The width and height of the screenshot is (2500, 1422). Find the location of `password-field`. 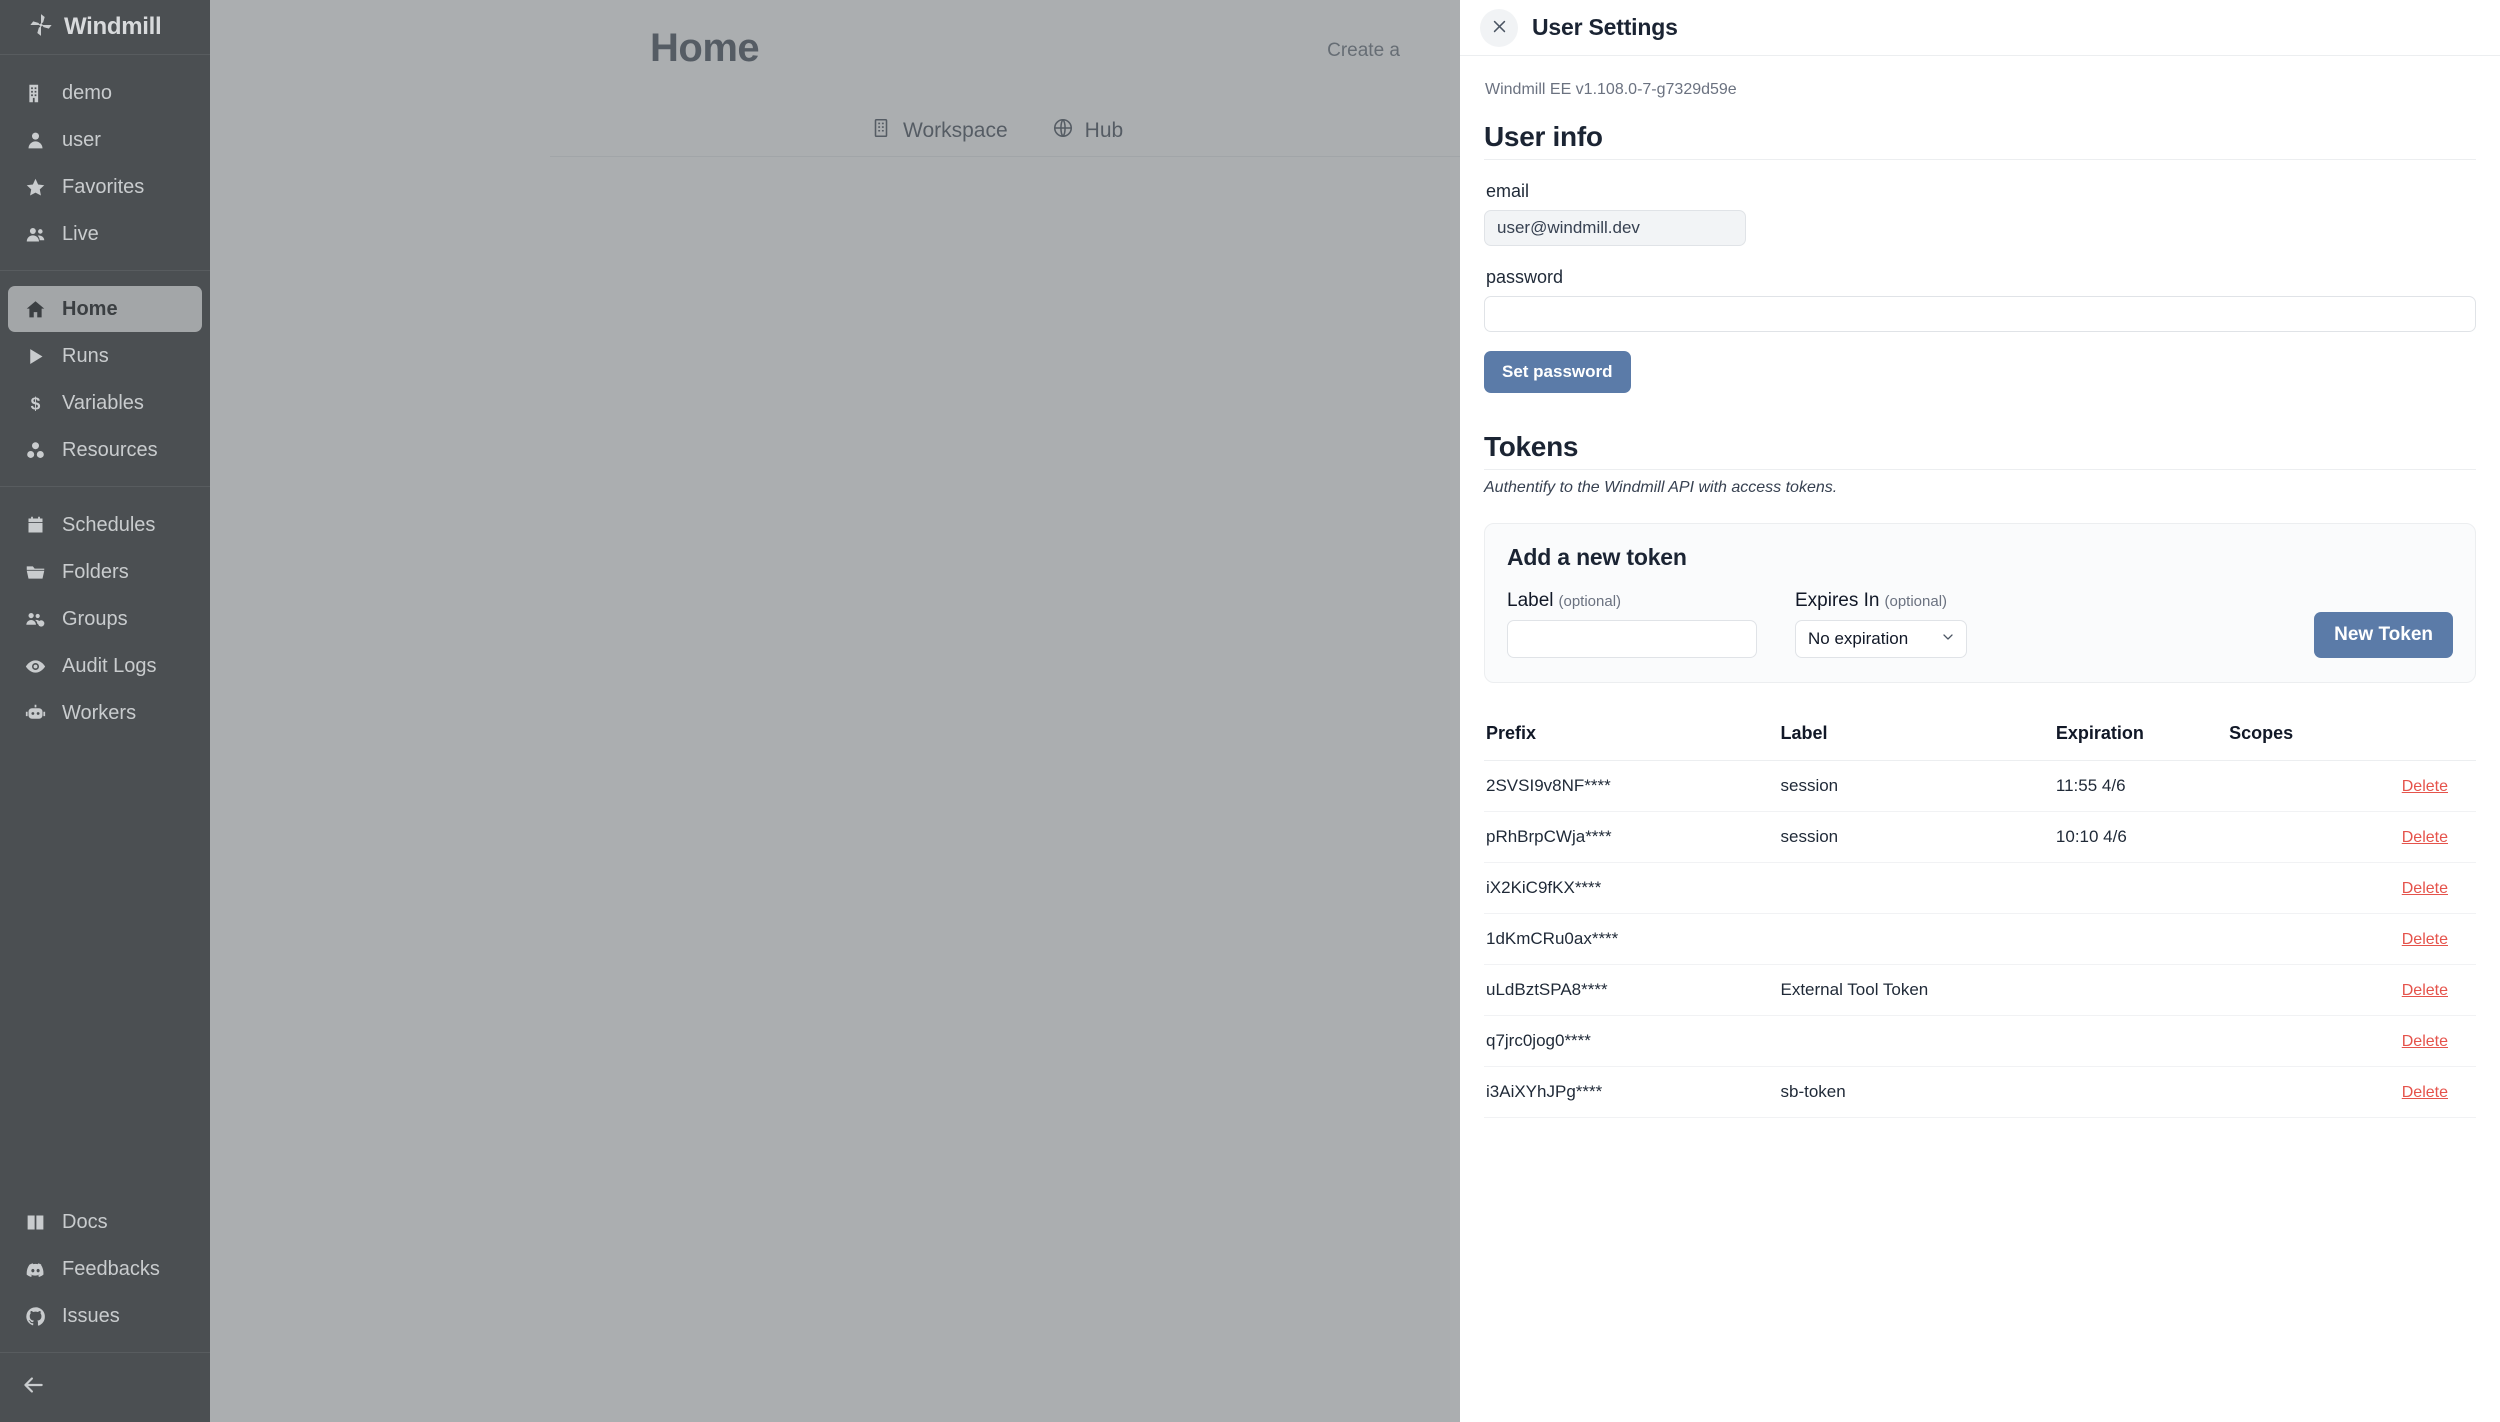

password-field is located at coordinates (1980, 314).